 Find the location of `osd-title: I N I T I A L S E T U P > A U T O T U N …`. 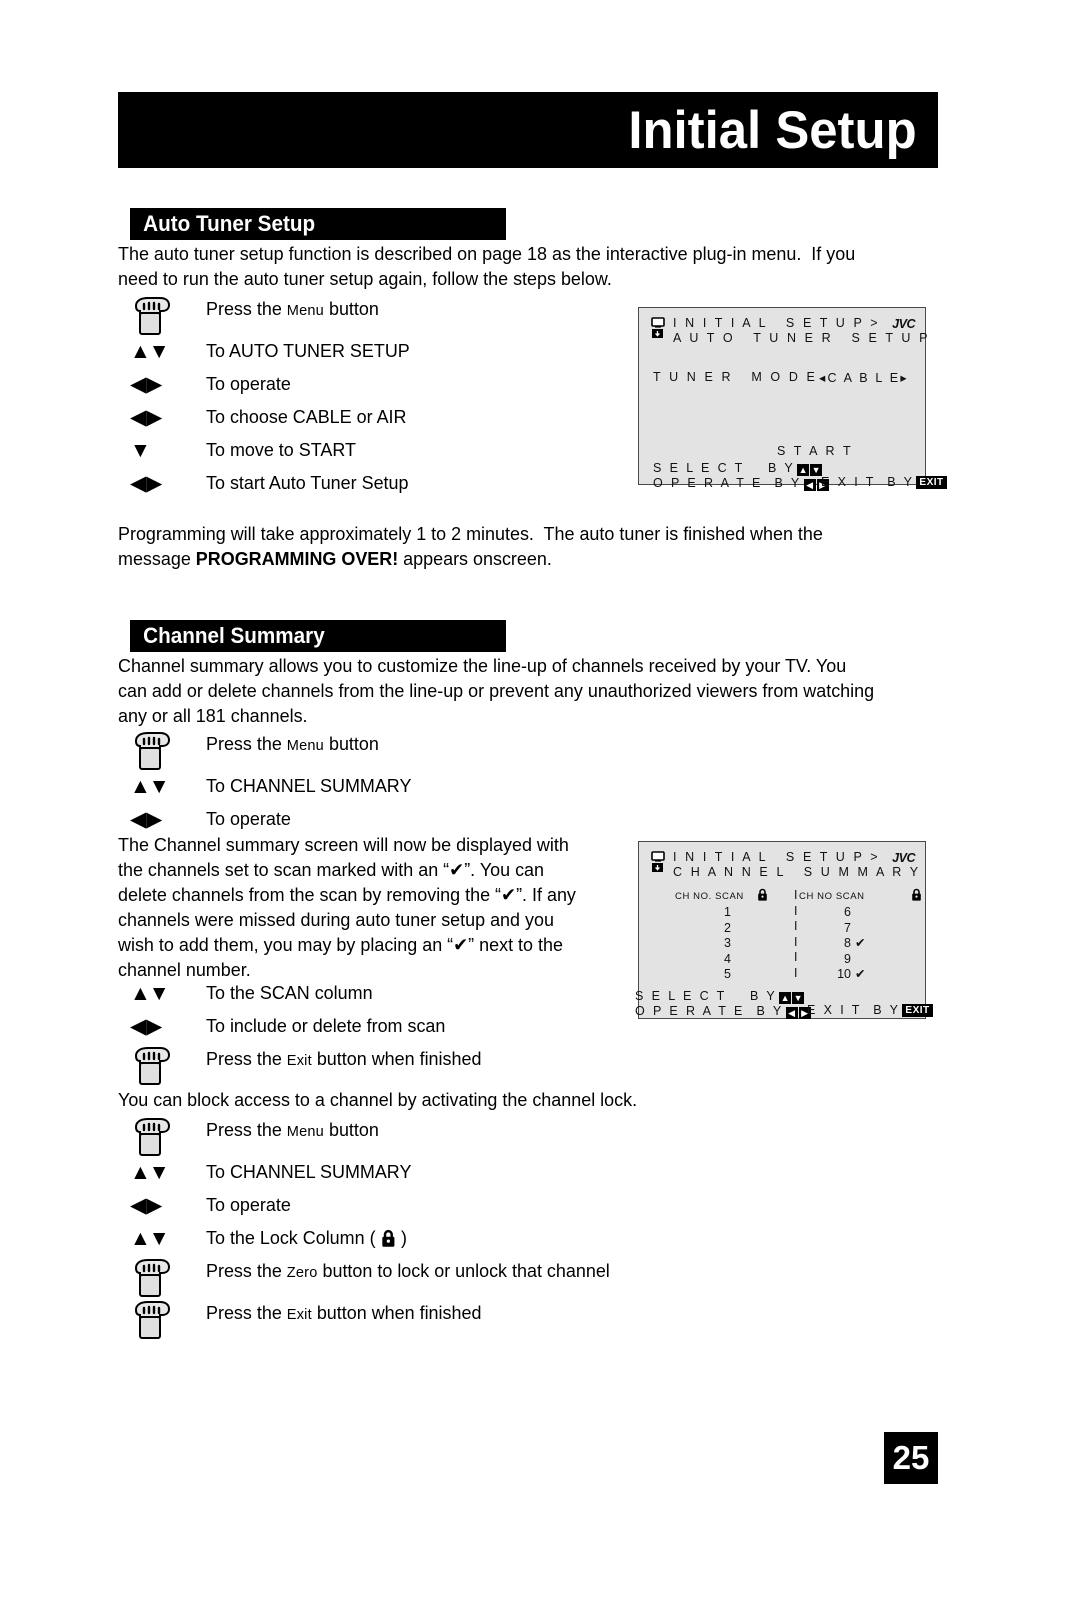

osd-title: I N I T I A L S E T U P > A U T O T U N … is located at coordinates (802, 330).